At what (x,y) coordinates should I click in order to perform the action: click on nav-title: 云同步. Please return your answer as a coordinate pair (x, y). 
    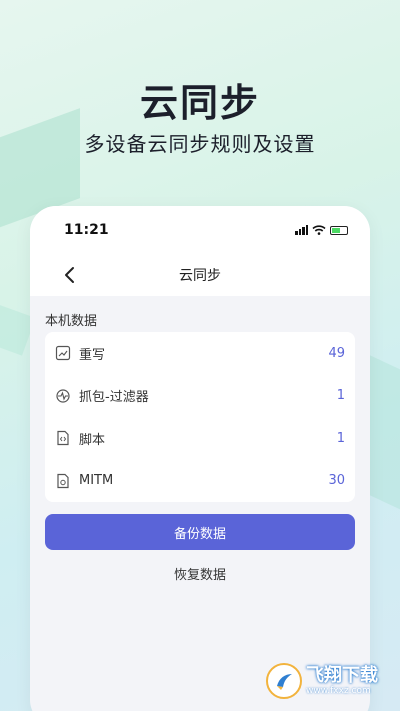
    Looking at the image, I should click on (200, 276).